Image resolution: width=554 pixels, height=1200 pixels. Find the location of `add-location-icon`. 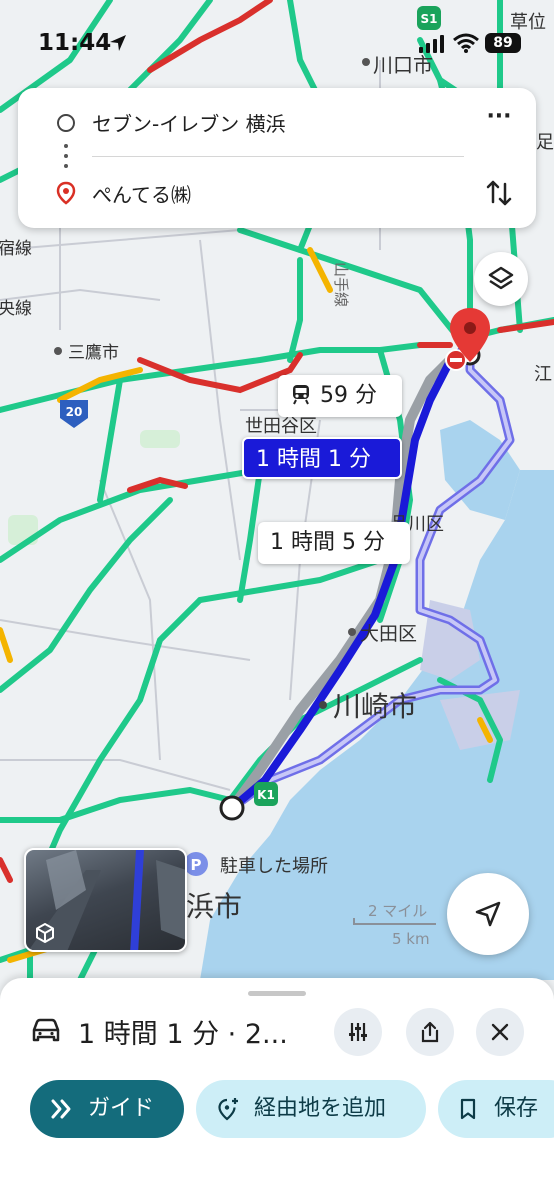

add-location-icon is located at coordinates (228, 1109).